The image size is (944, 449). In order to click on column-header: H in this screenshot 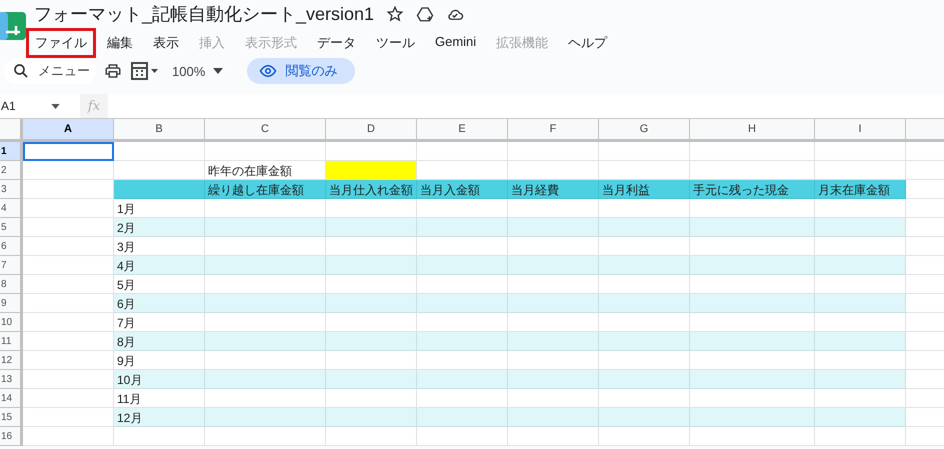, I will do `click(752, 130)`.